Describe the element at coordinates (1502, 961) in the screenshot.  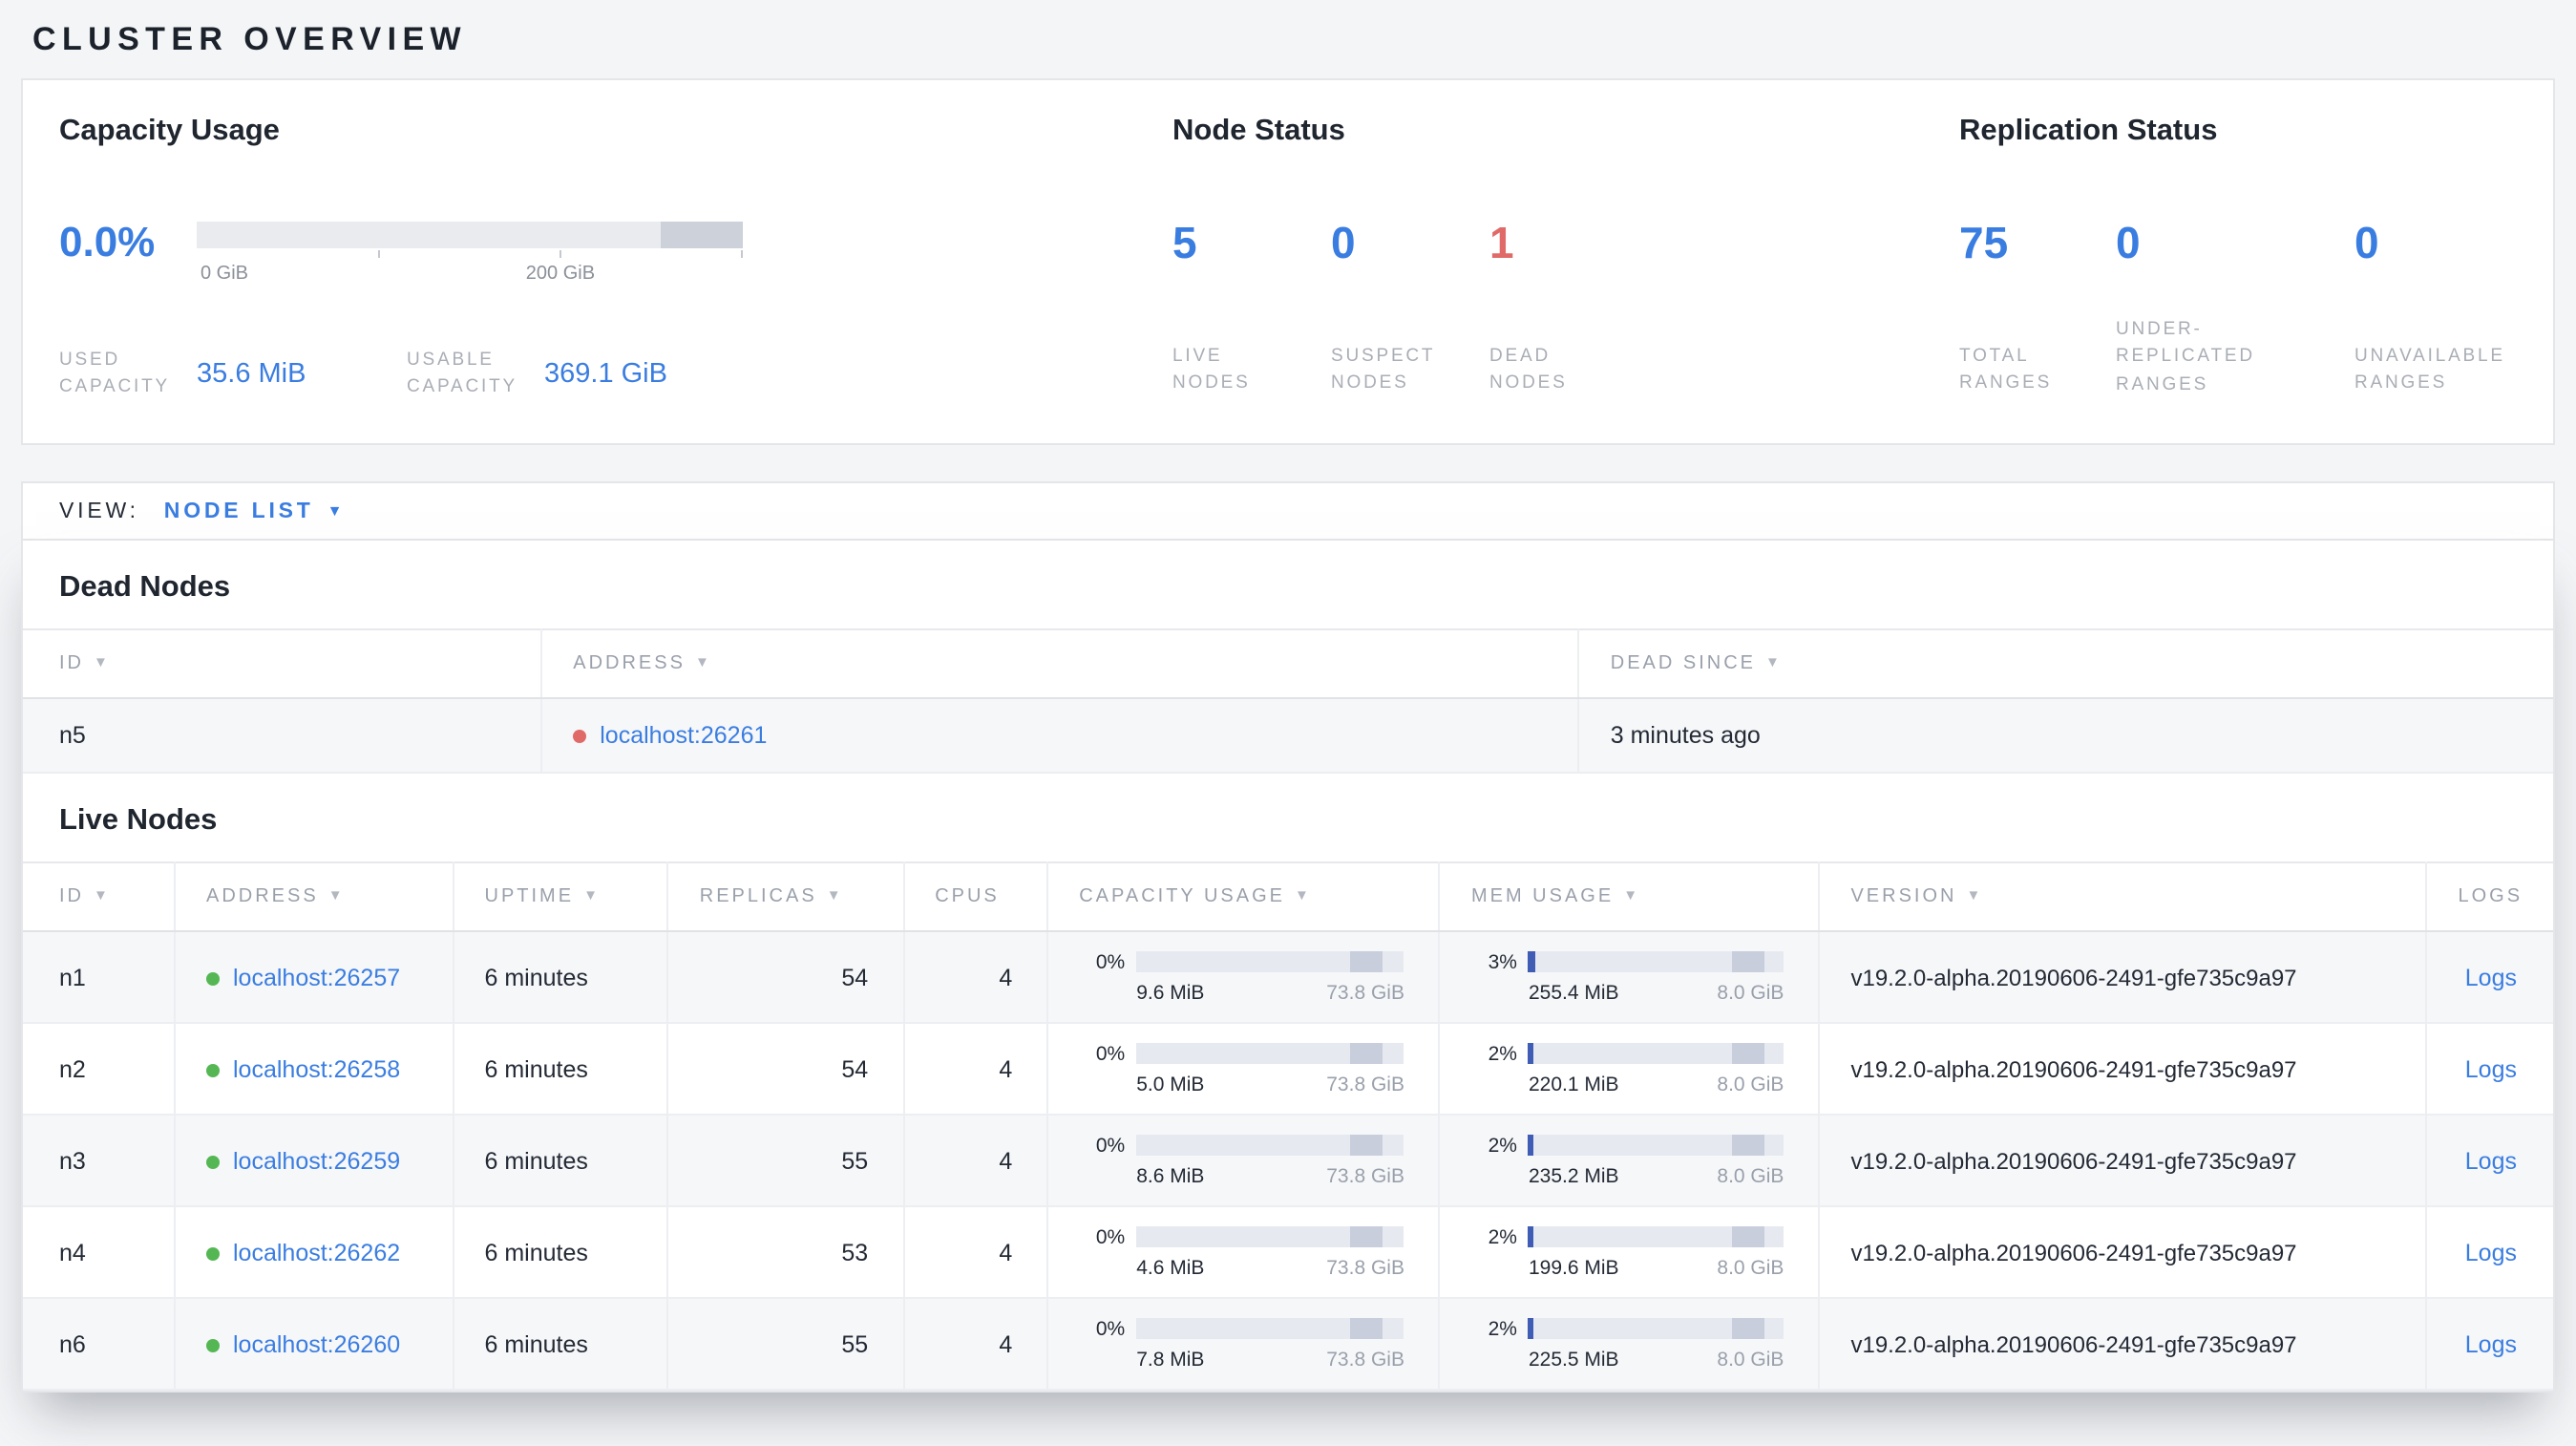
I see `mem-percent-label: 3%` at that location.